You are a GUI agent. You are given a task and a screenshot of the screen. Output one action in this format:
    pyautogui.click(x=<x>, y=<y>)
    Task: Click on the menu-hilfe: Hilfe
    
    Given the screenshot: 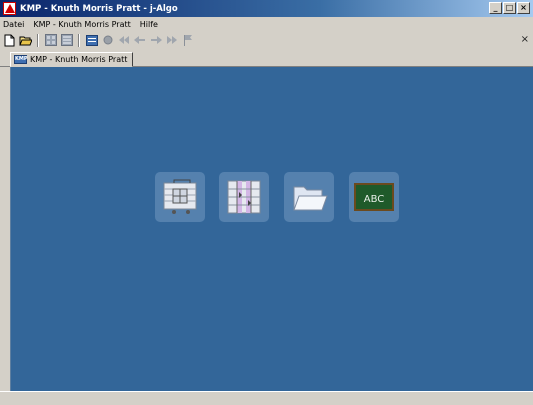 What is the action you would take?
    pyautogui.click(x=149, y=24)
    